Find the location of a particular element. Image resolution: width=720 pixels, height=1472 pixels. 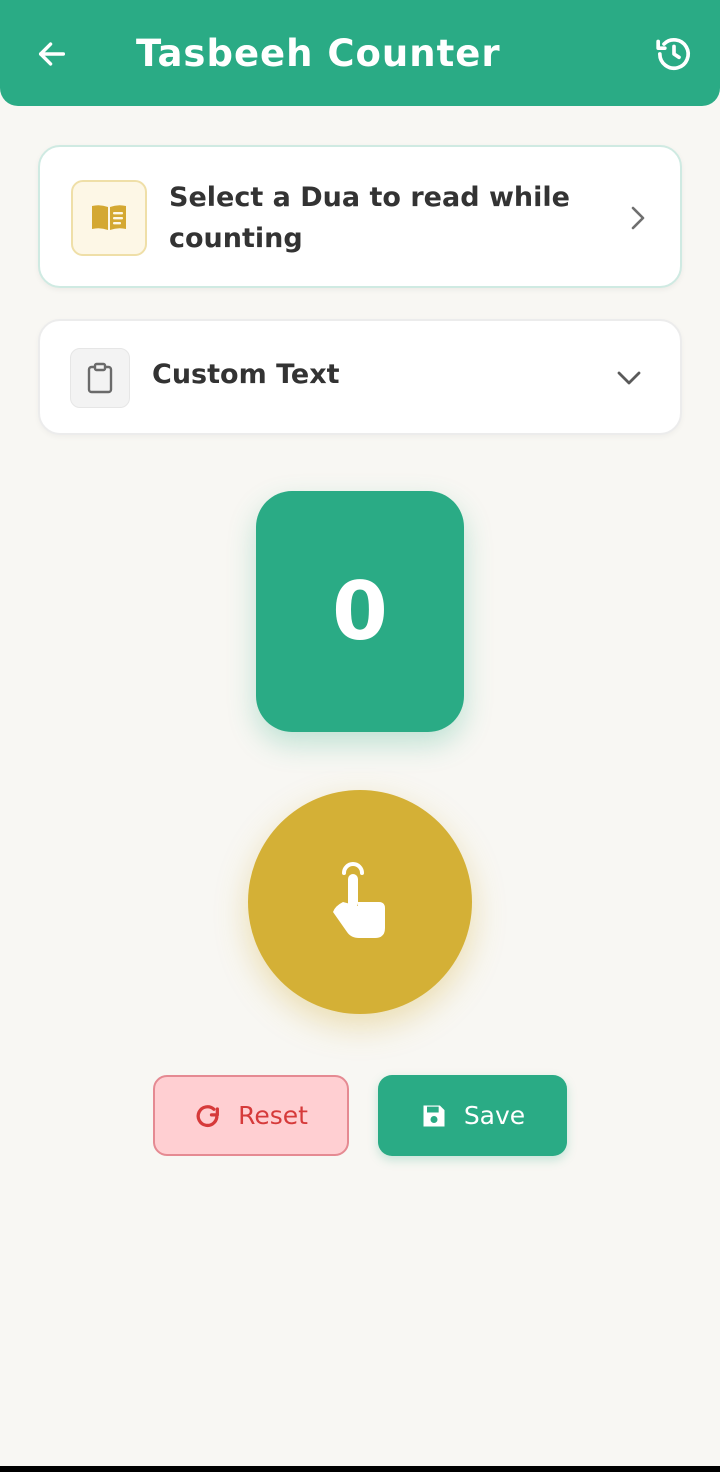

chevron-right-icon is located at coordinates (637, 218).